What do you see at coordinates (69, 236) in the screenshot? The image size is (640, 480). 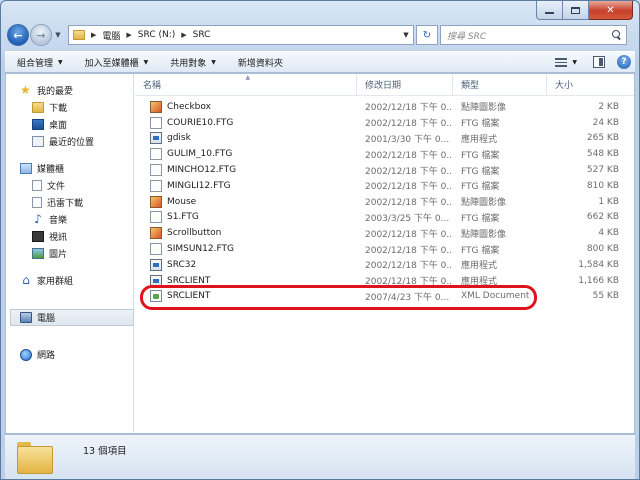 I see `sidebar-item-videos: 視訊` at bounding box center [69, 236].